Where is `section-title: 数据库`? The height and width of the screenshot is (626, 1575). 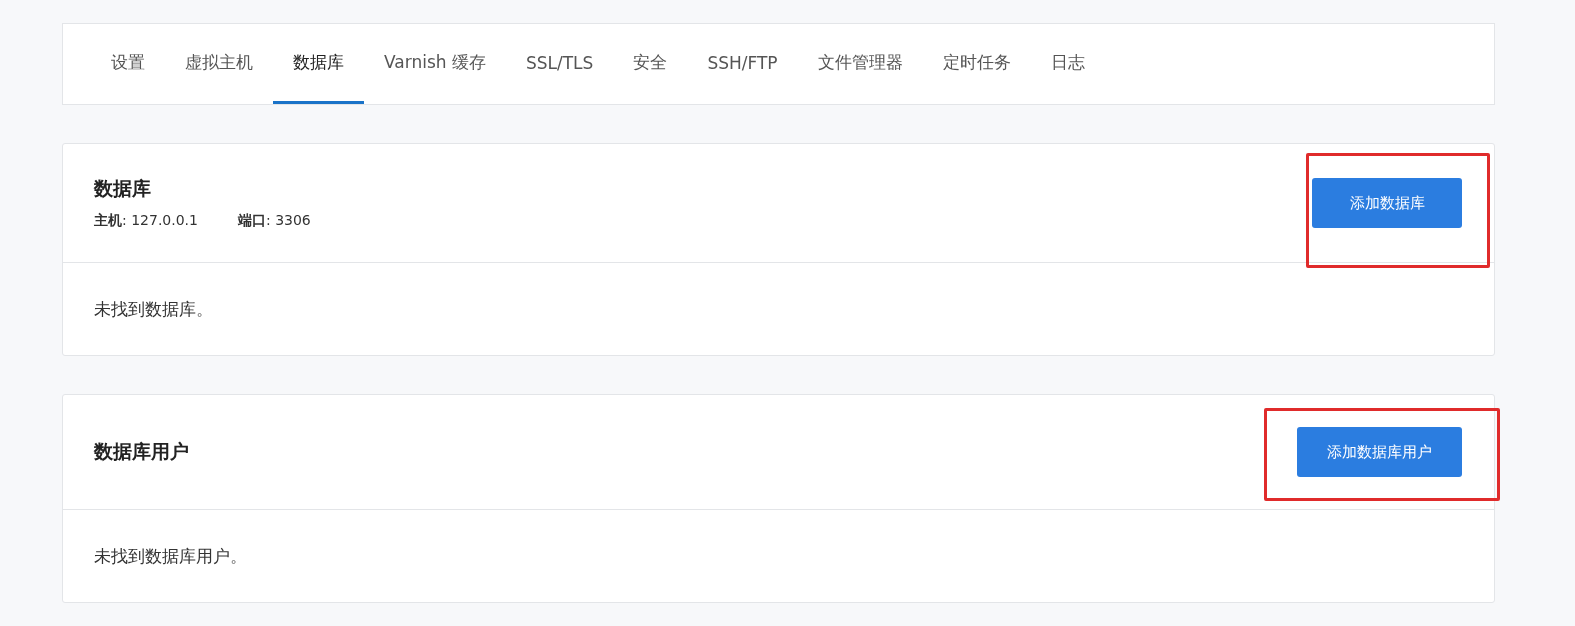
section-title: 数据库 is located at coordinates (123, 188).